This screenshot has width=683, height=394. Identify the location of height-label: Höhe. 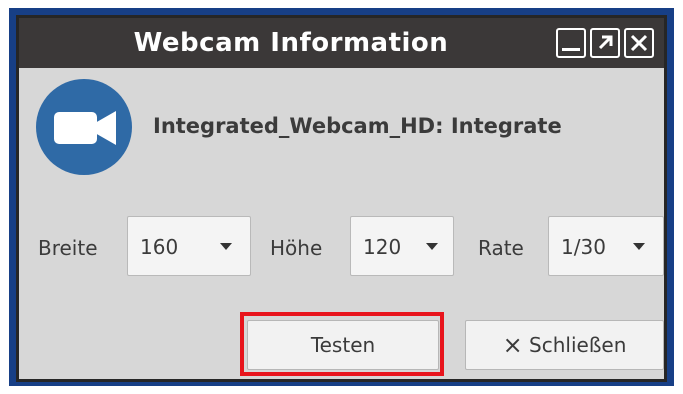
(296, 248).